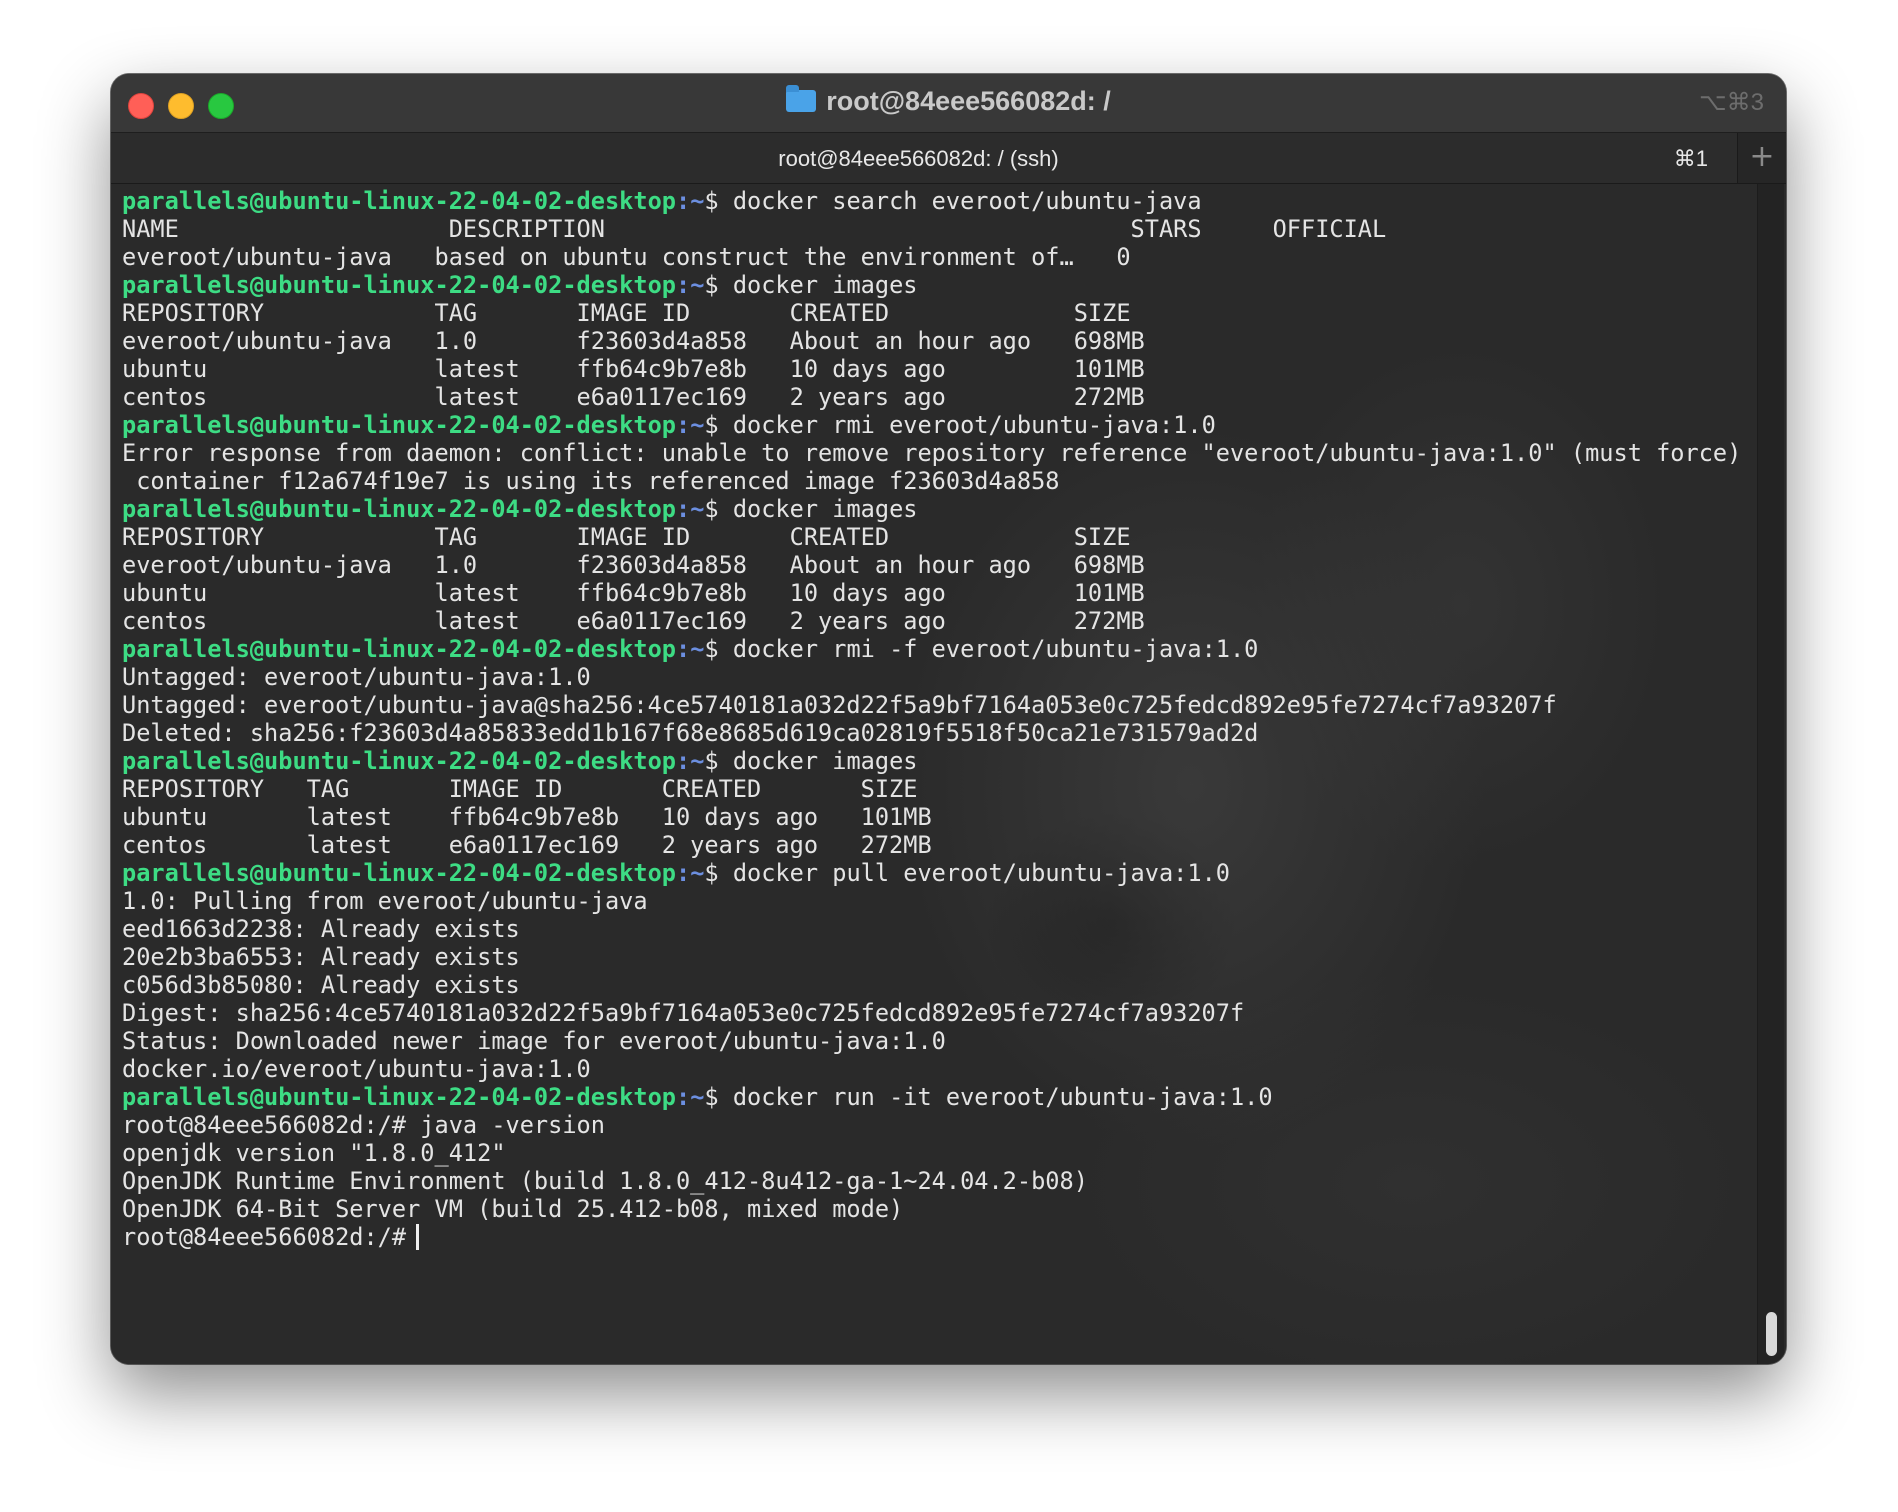 Image resolution: width=1898 pixels, height=1512 pixels. I want to click on output-line: NAME DESCRIPTION STARS OFFICIAL, so click(754, 229).